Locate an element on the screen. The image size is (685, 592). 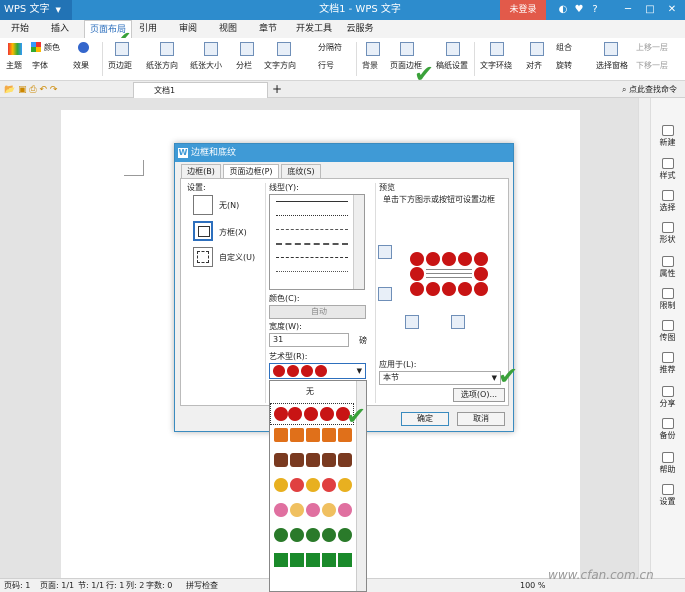
status-word-count: 字数: 0 is located at coordinates (159, 585).